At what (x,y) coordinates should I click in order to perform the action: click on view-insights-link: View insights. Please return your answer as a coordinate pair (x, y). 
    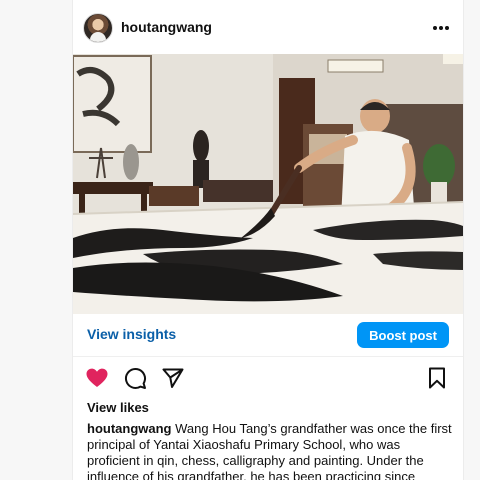
    Looking at the image, I should click on (131, 334).